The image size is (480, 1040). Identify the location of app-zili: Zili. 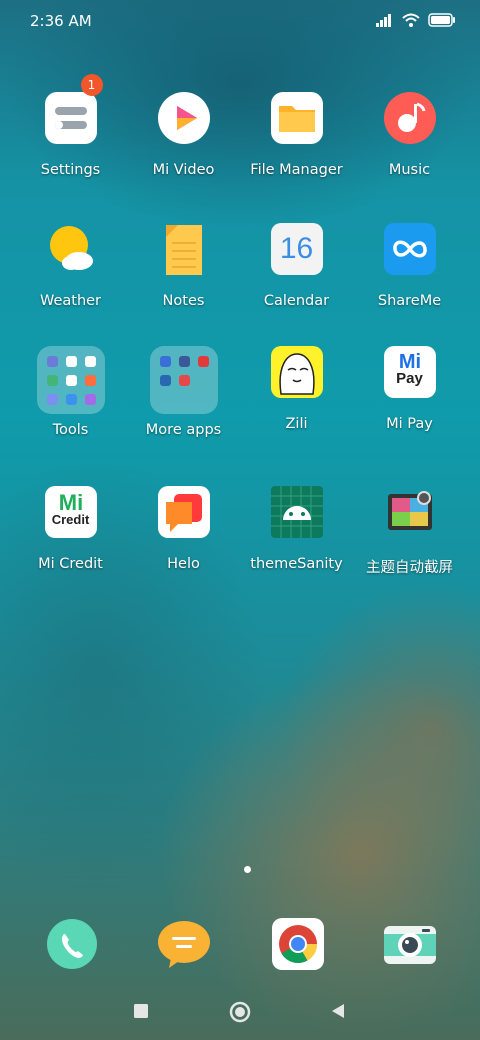
(296, 389).